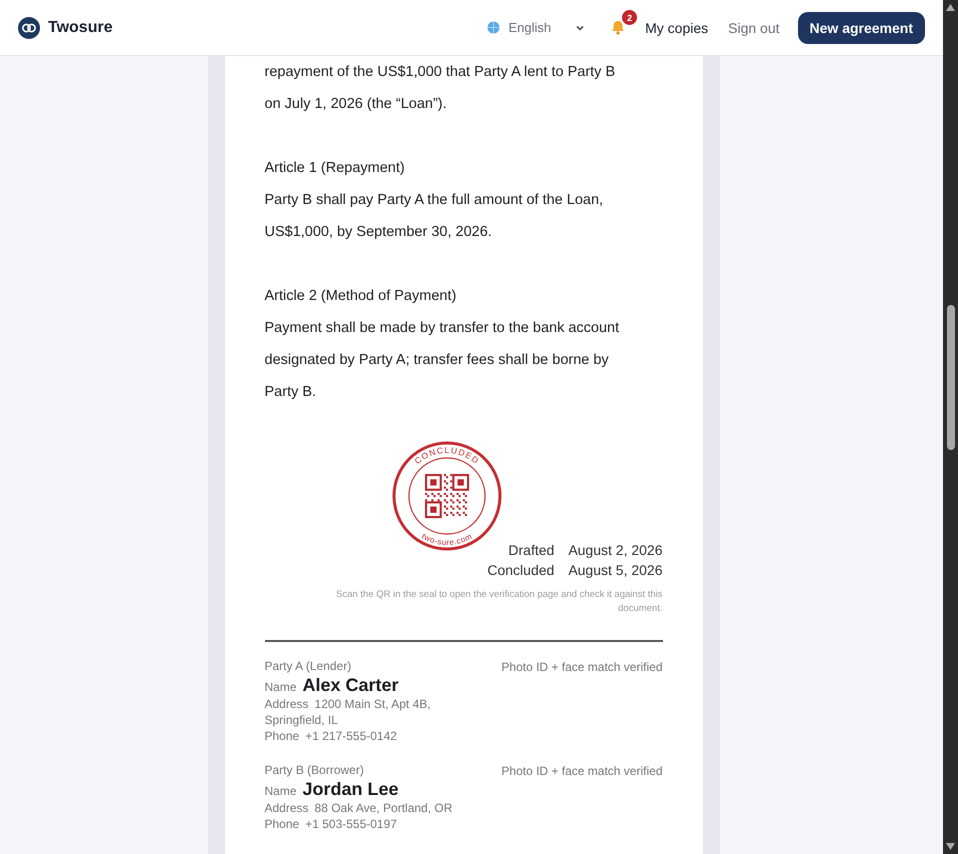 This screenshot has height=854, width=958. What do you see at coordinates (348, 712) in the screenshot?
I see `party-address: Address 1200 Main St, Apt 4B, Springfield, IL` at bounding box center [348, 712].